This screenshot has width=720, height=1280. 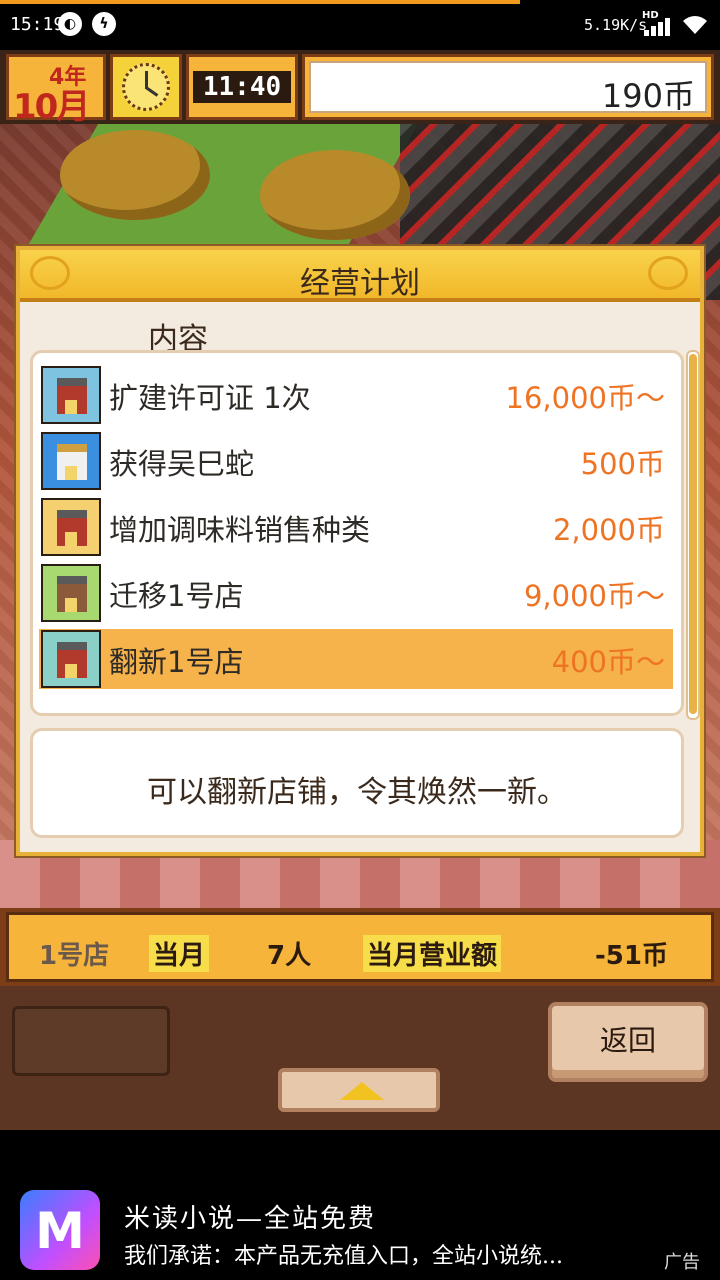 What do you see at coordinates (210, 398) in the screenshot?
I see `item-name: 扩建许可证 1次` at bounding box center [210, 398].